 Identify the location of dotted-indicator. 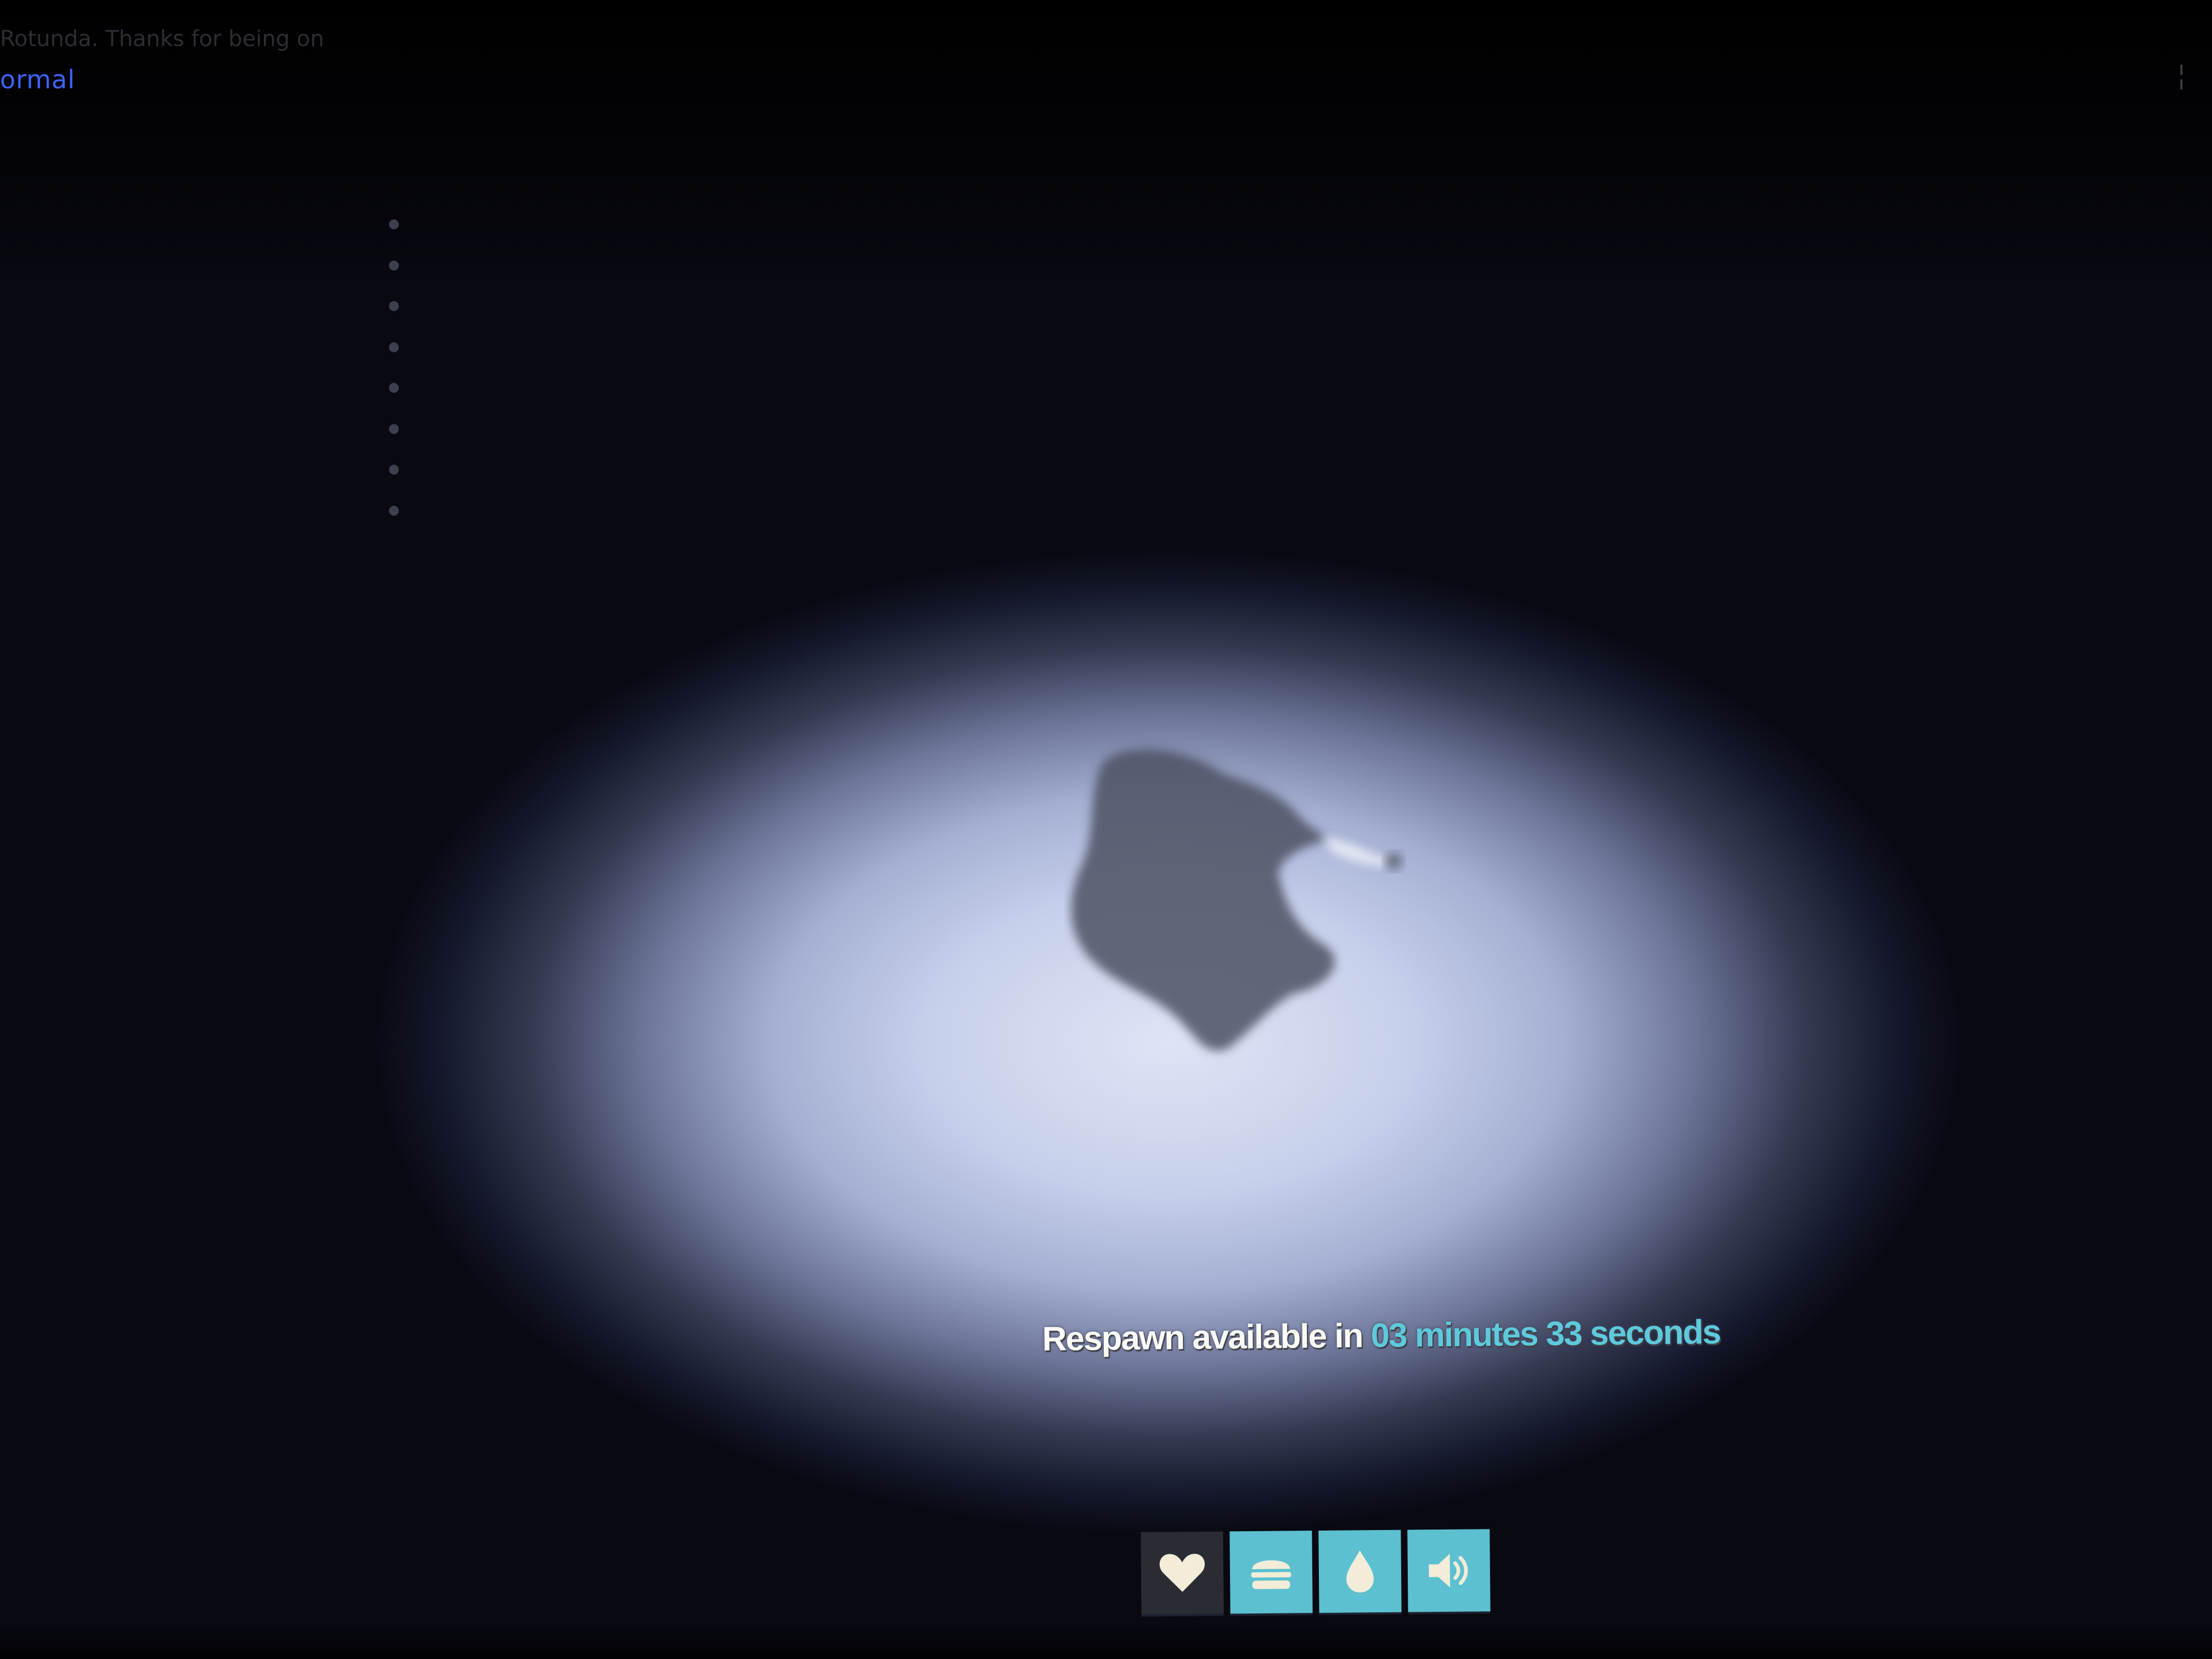
(393, 368).